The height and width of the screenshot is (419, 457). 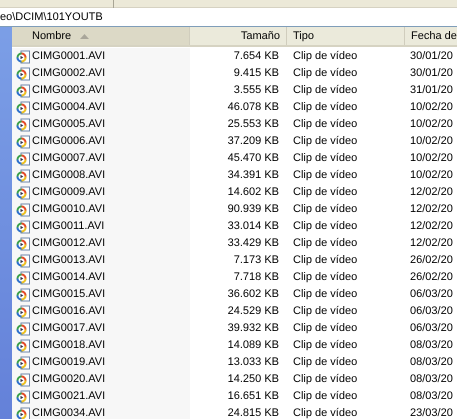 What do you see at coordinates (431, 413) in the screenshot?
I see `file-date: 23/03/20` at bounding box center [431, 413].